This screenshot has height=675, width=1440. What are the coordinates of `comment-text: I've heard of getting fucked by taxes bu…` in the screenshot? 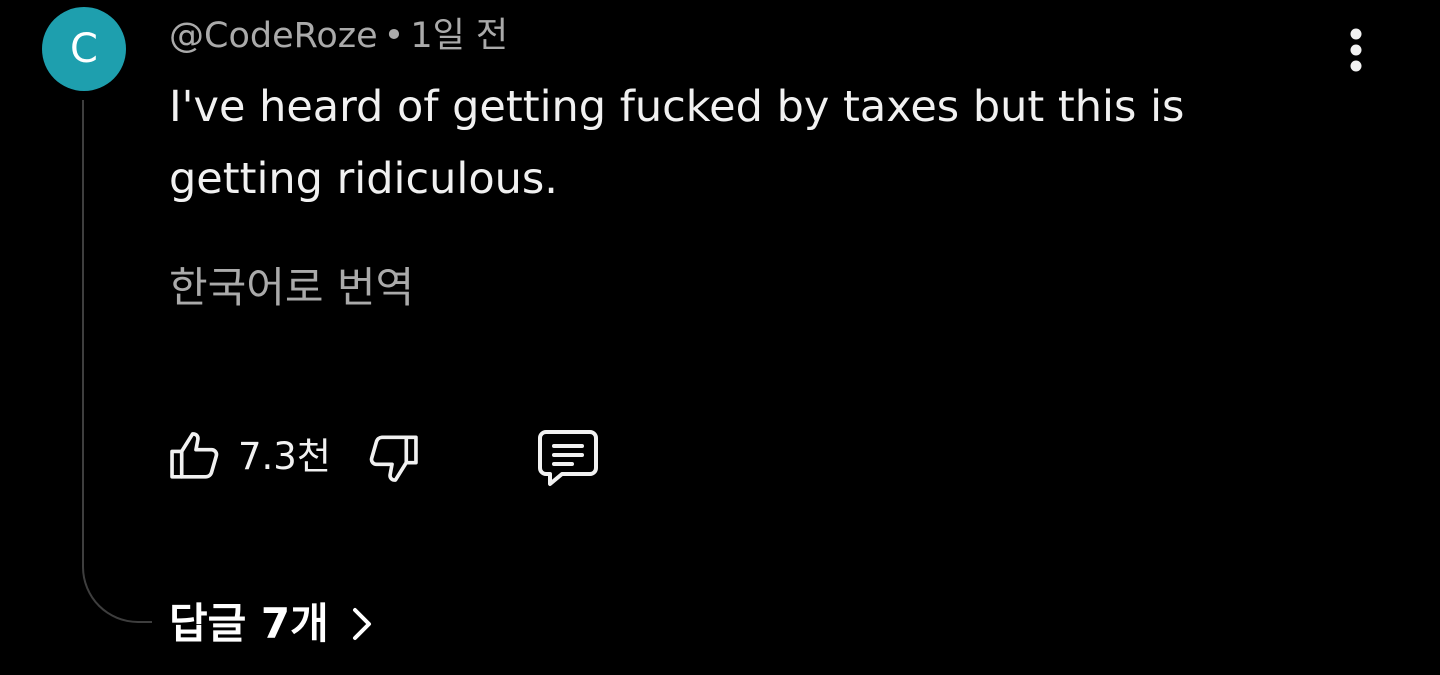 It's located at (677, 143).